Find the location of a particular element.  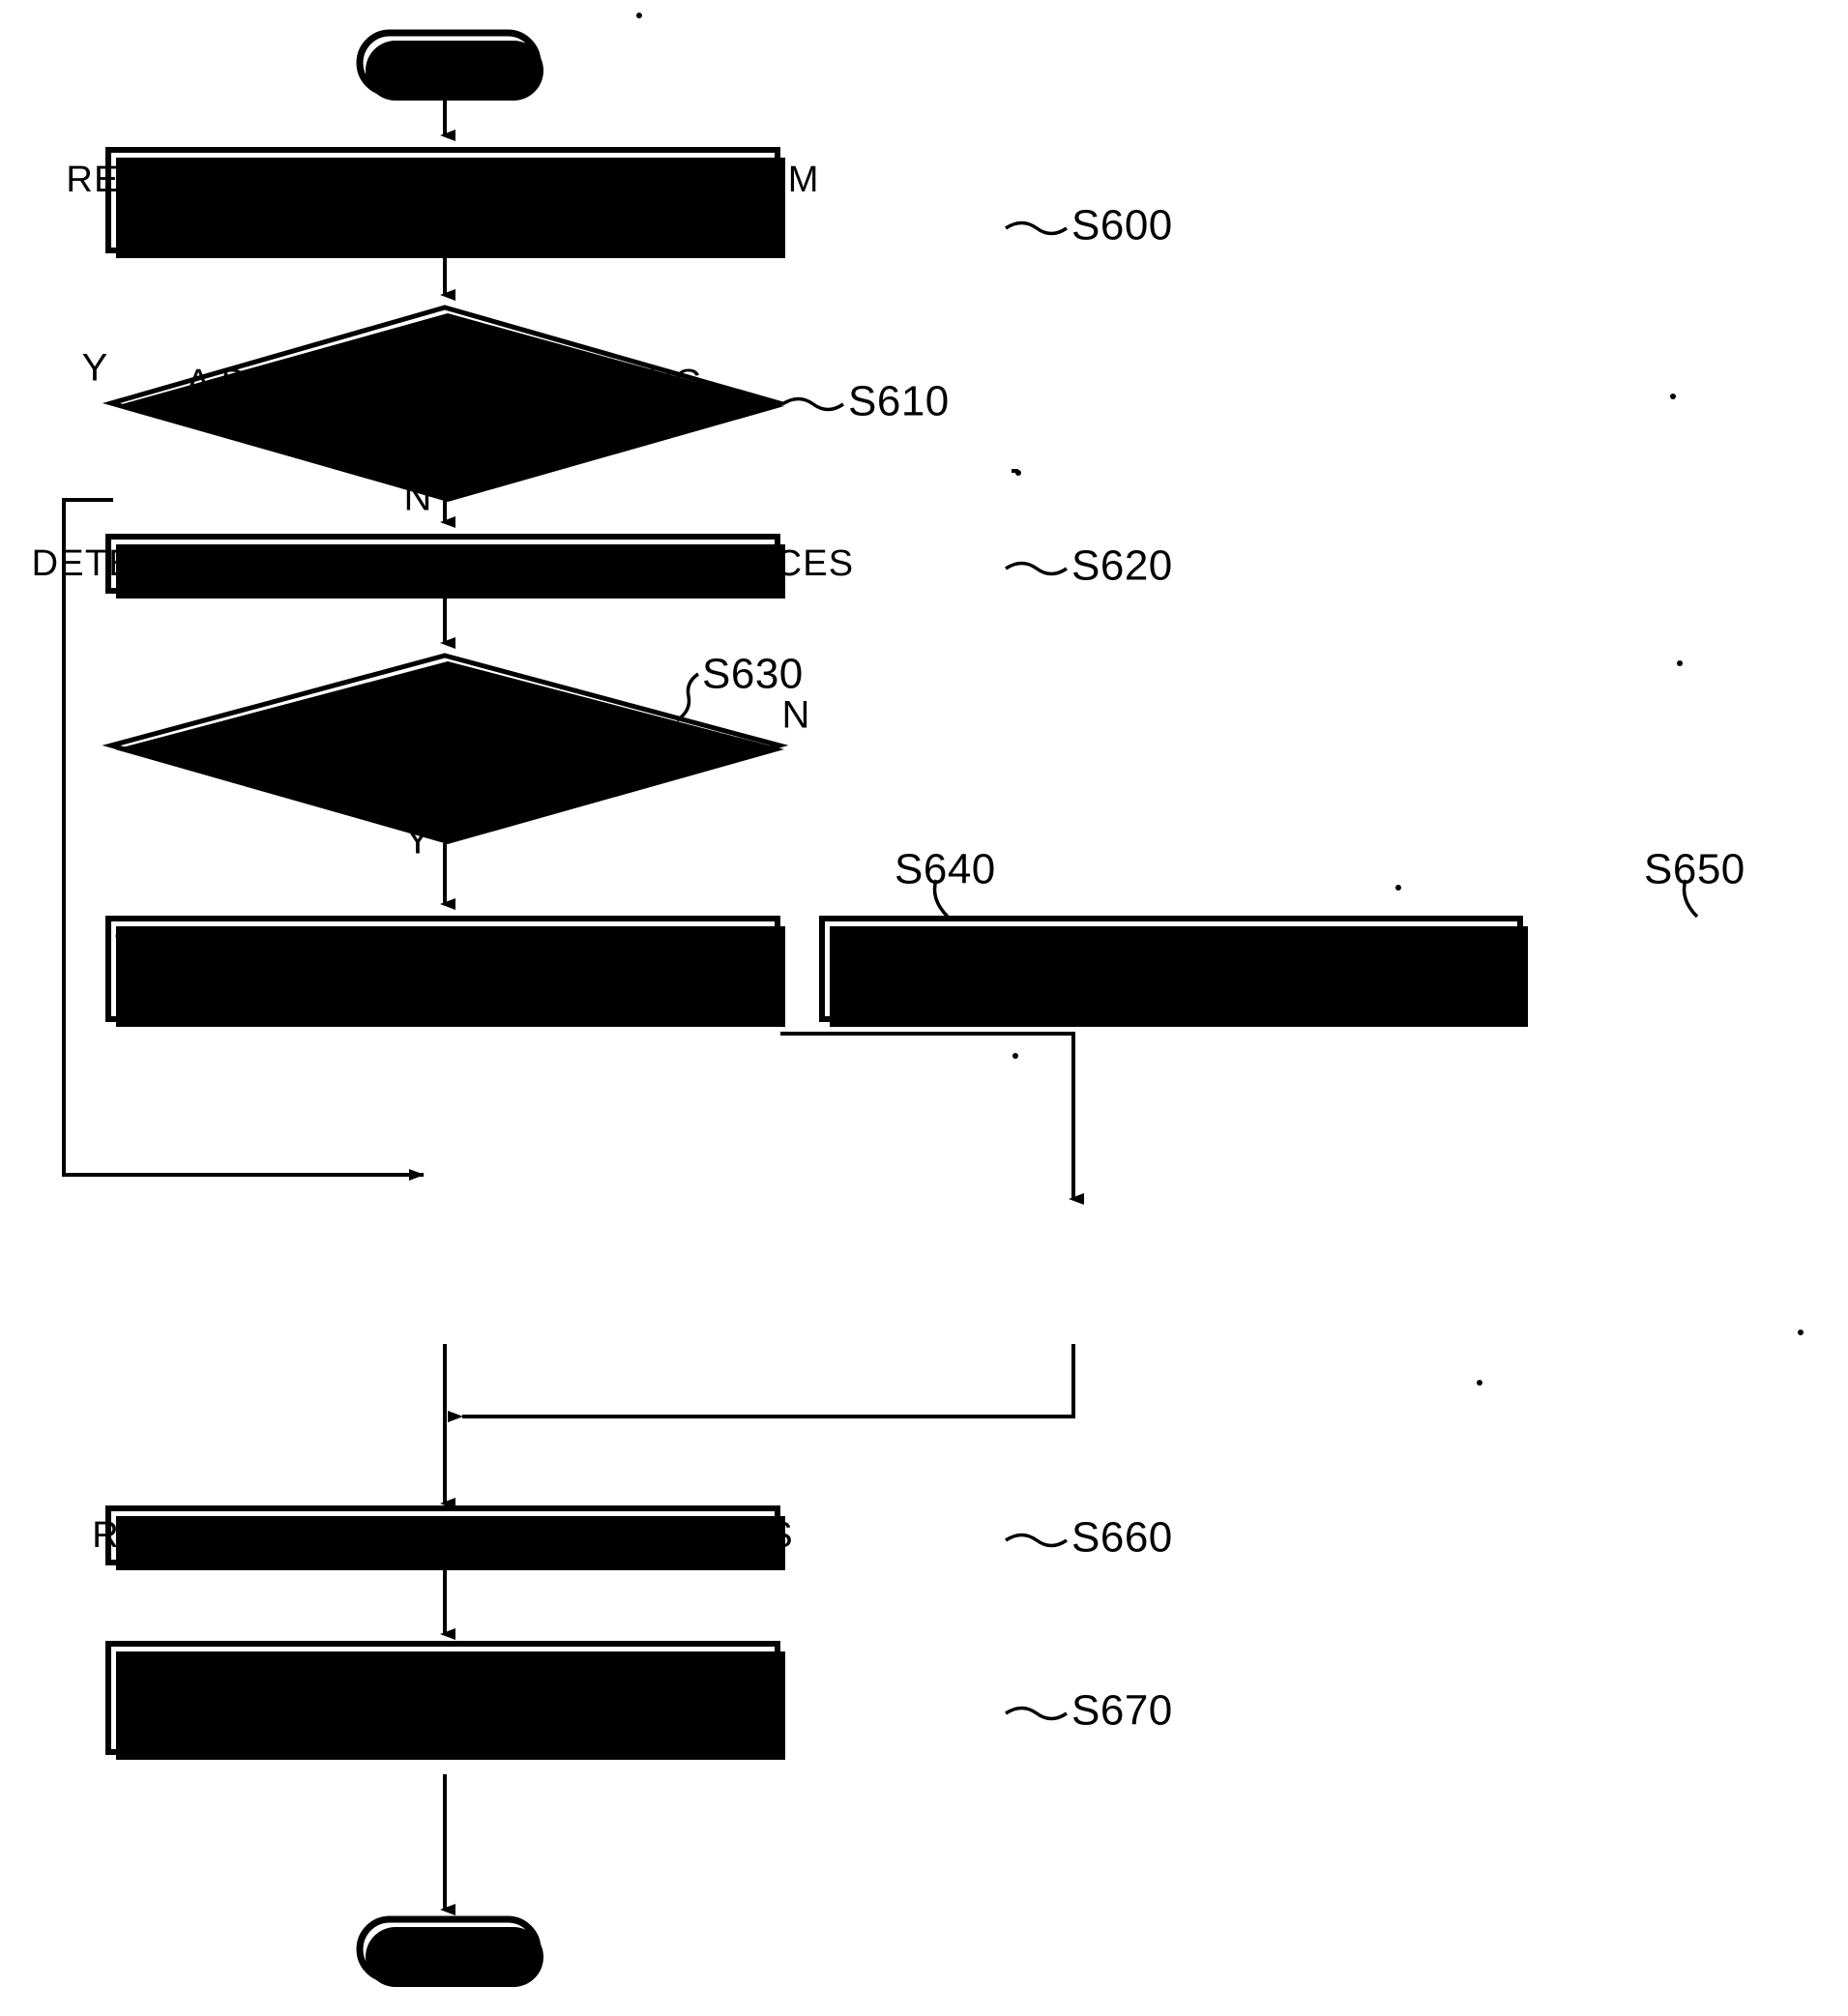

s630-line3: PREPARED? is located at coordinates (445, 774).